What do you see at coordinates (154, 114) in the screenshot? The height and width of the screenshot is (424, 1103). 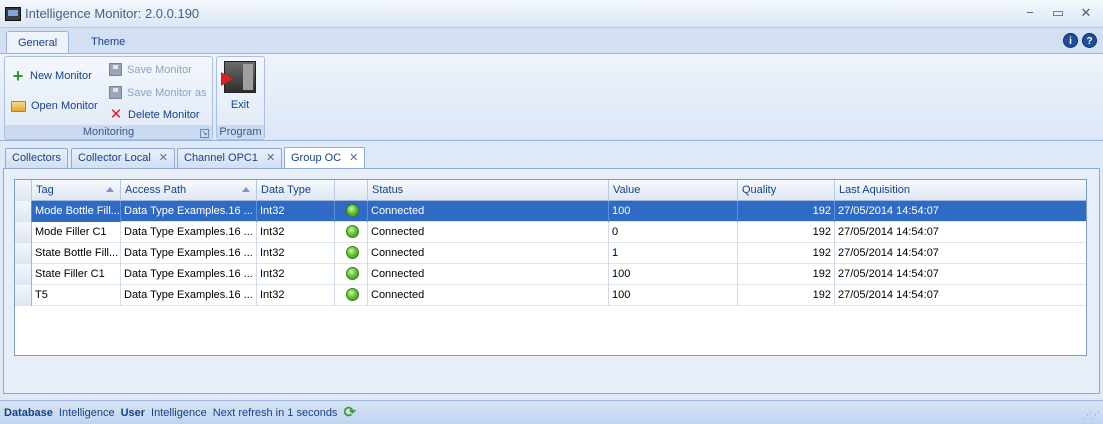 I see `delete-monitor-button: ✕ Delete Monitor` at bounding box center [154, 114].